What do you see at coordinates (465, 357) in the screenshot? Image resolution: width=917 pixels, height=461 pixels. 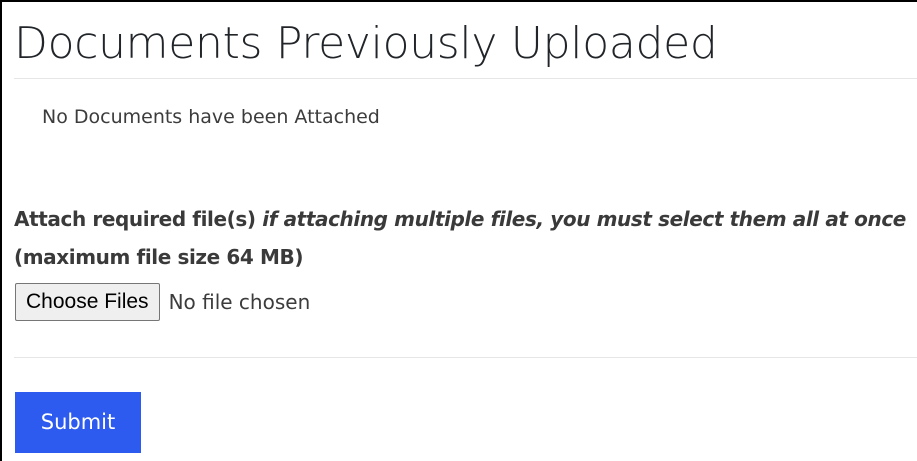 I see `section-divider` at bounding box center [465, 357].